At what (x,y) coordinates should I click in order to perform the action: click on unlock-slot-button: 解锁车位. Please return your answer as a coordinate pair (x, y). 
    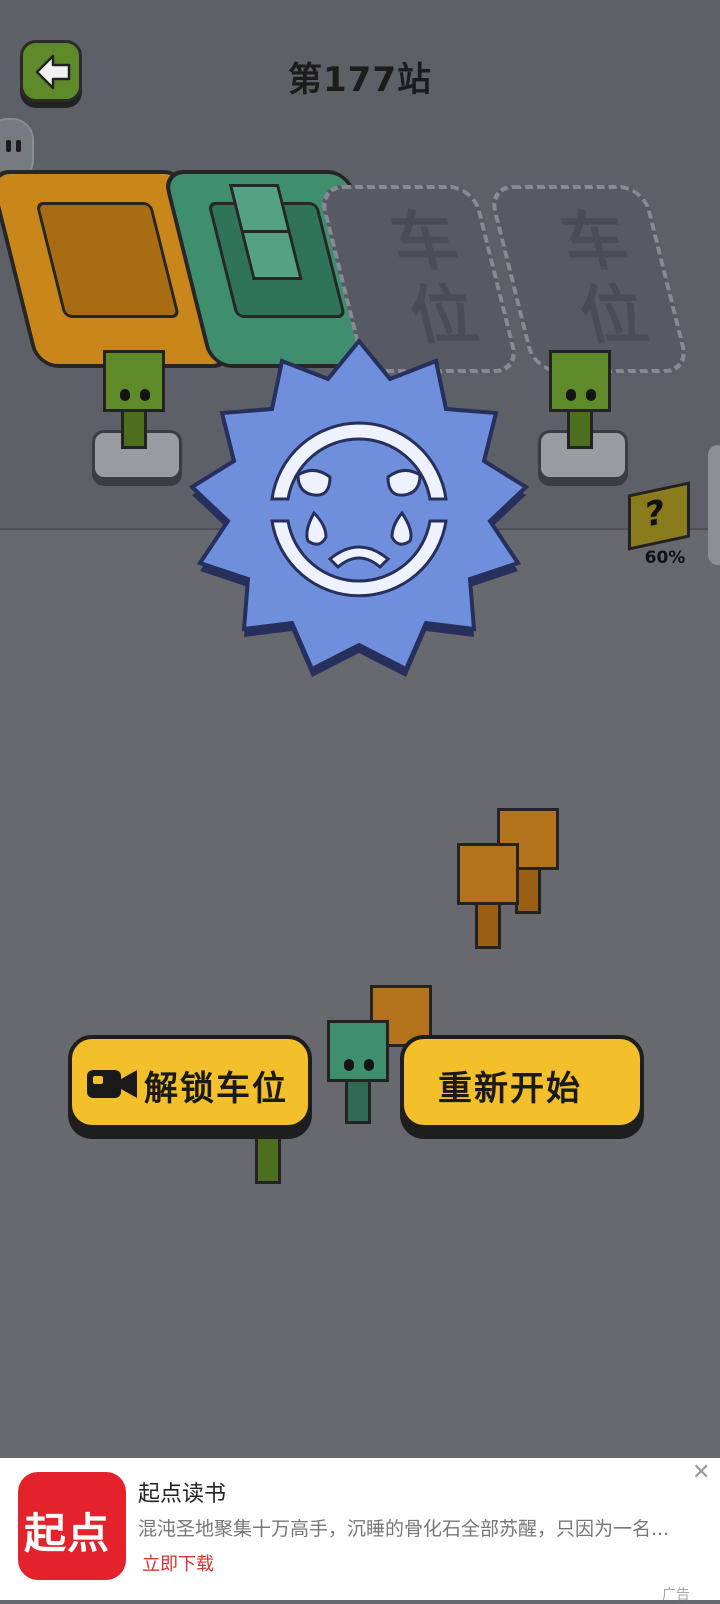
    Looking at the image, I should click on (190, 1082).